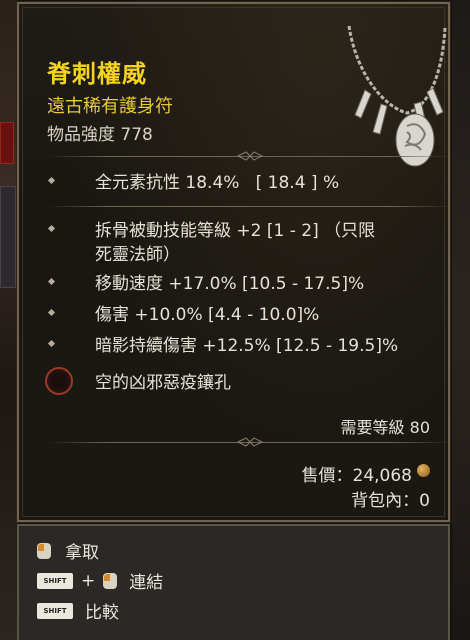 The image size is (470, 640). Describe the element at coordinates (9, 320) in the screenshot. I see `background-left-panel` at that location.